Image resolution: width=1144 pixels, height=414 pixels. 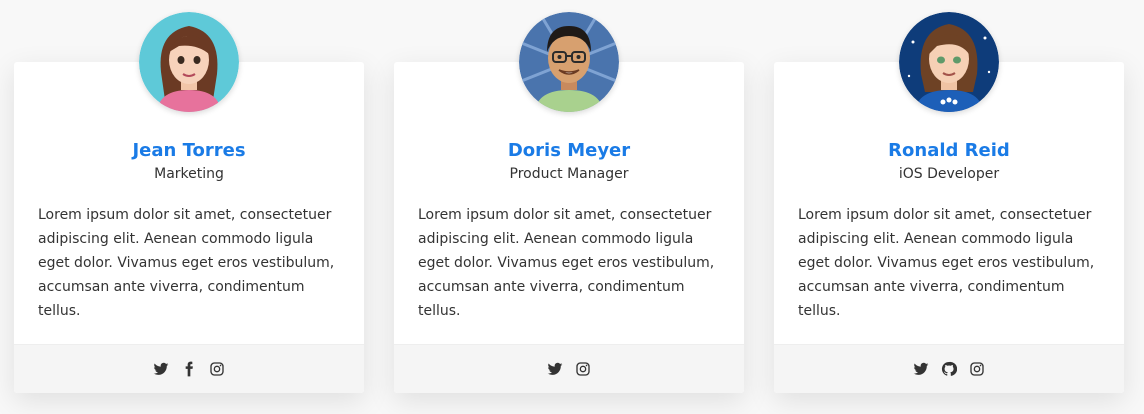 I want to click on member-name: Doris Meyer, so click(x=569, y=150).